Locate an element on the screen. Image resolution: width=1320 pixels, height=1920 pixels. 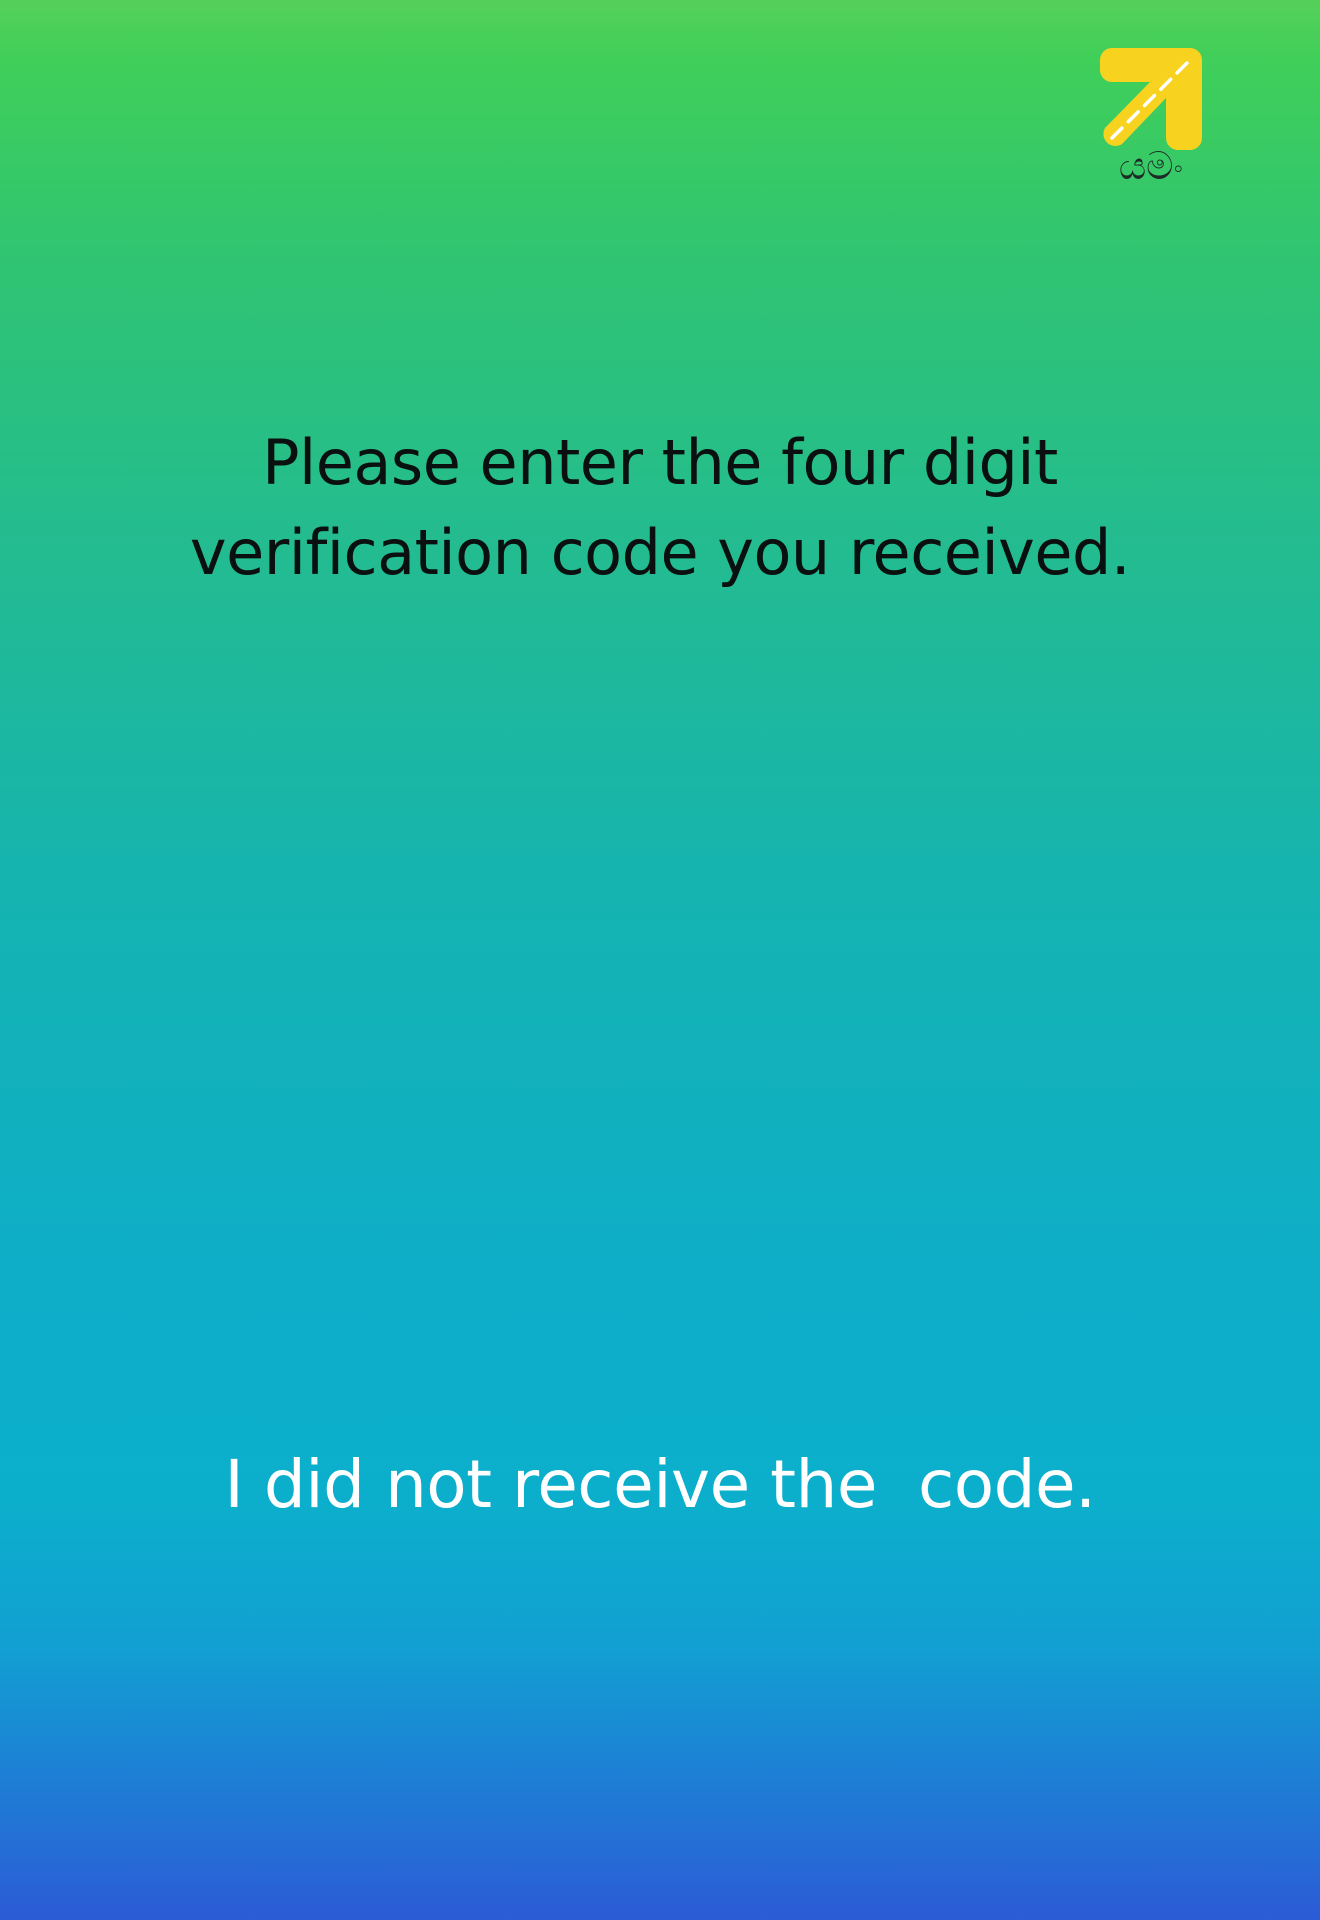
resend-code-link: I did not receive the code. is located at coordinates (660, 1485).